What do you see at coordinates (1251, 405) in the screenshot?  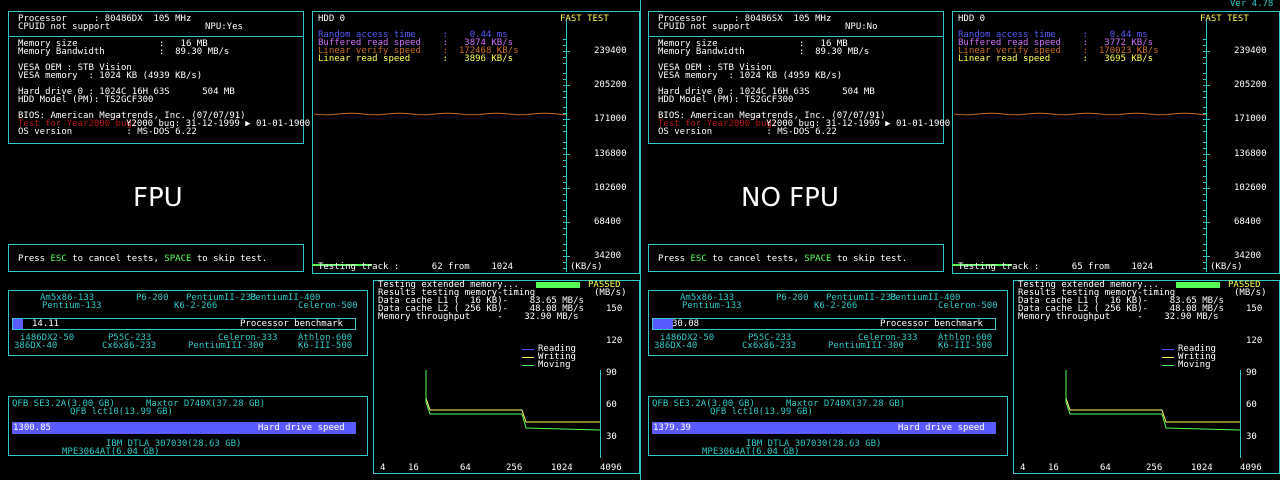 I see `memory-scale-label: 60` at bounding box center [1251, 405].